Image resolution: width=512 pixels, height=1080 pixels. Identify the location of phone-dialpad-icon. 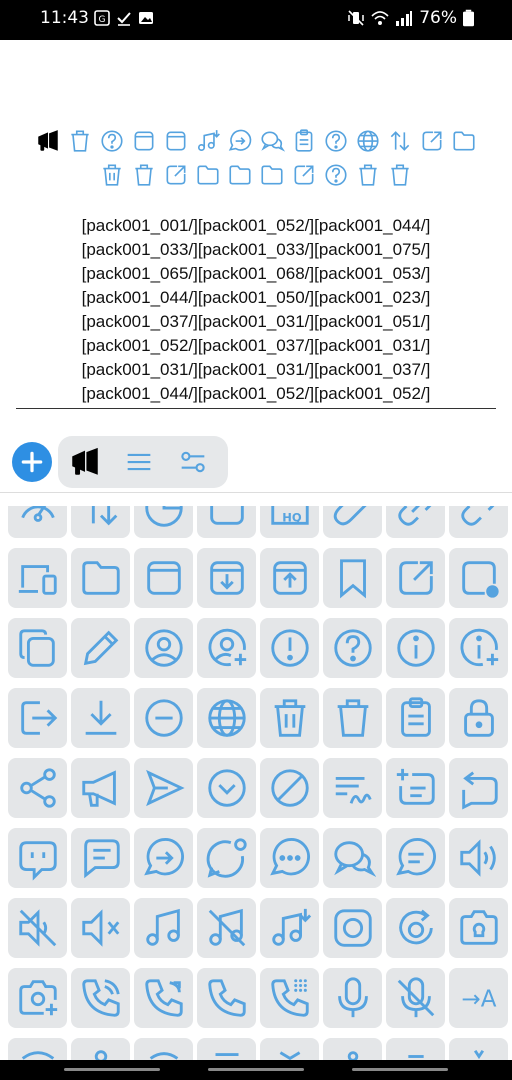
(289, 998).